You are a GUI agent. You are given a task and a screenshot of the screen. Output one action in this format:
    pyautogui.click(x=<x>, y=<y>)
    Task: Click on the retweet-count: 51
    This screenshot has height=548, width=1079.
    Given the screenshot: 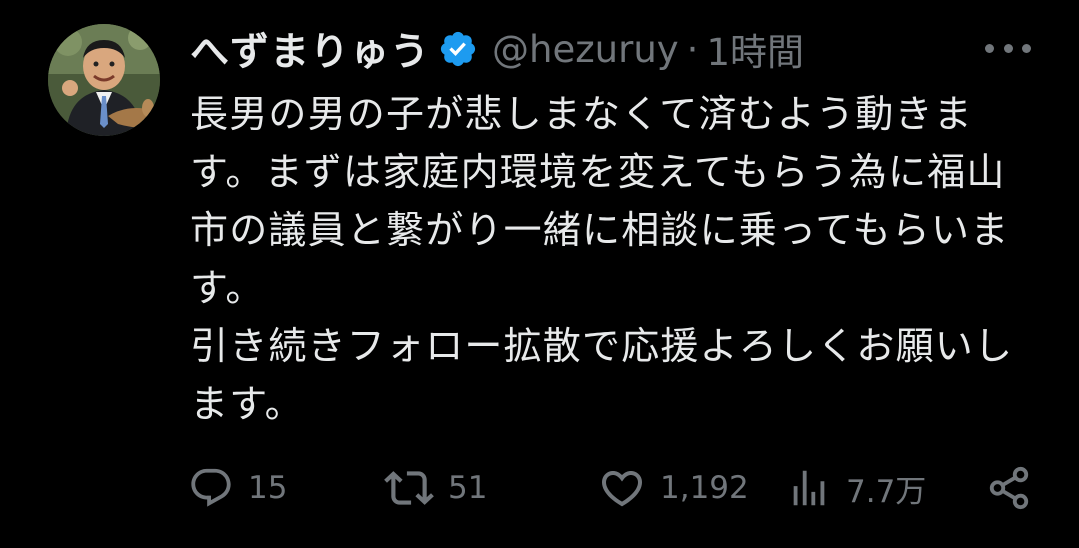 What is the action you would take?
    pyautogui.click(x=468, y=488)
    